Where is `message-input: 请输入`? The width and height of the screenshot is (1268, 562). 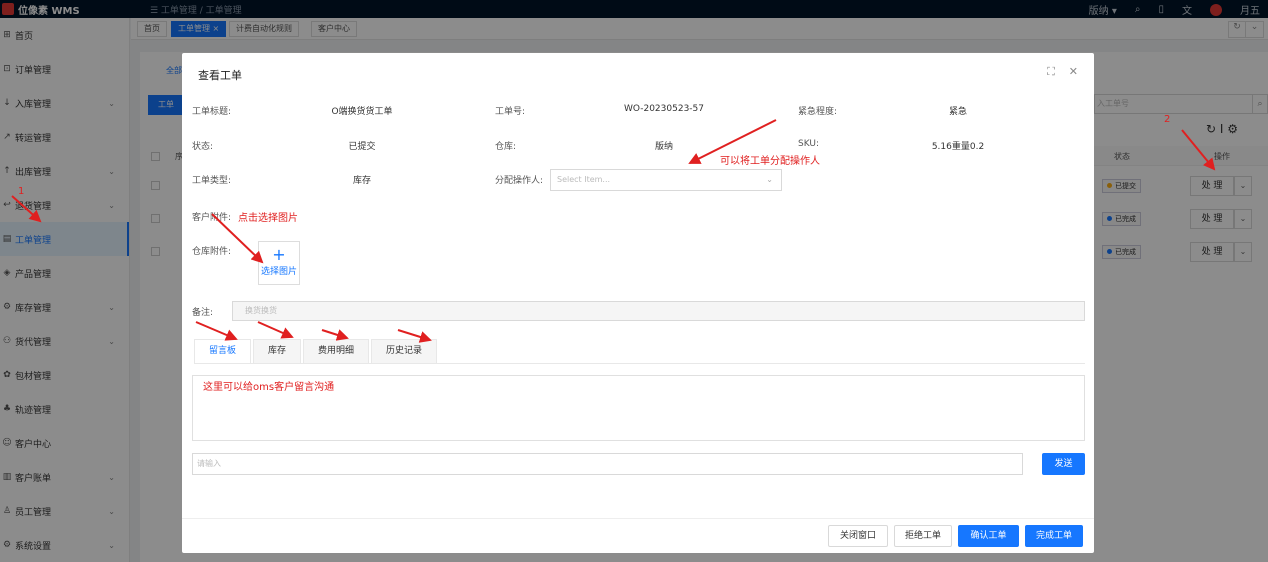
message-input: 请输入 is located at coordinates (607, 464).